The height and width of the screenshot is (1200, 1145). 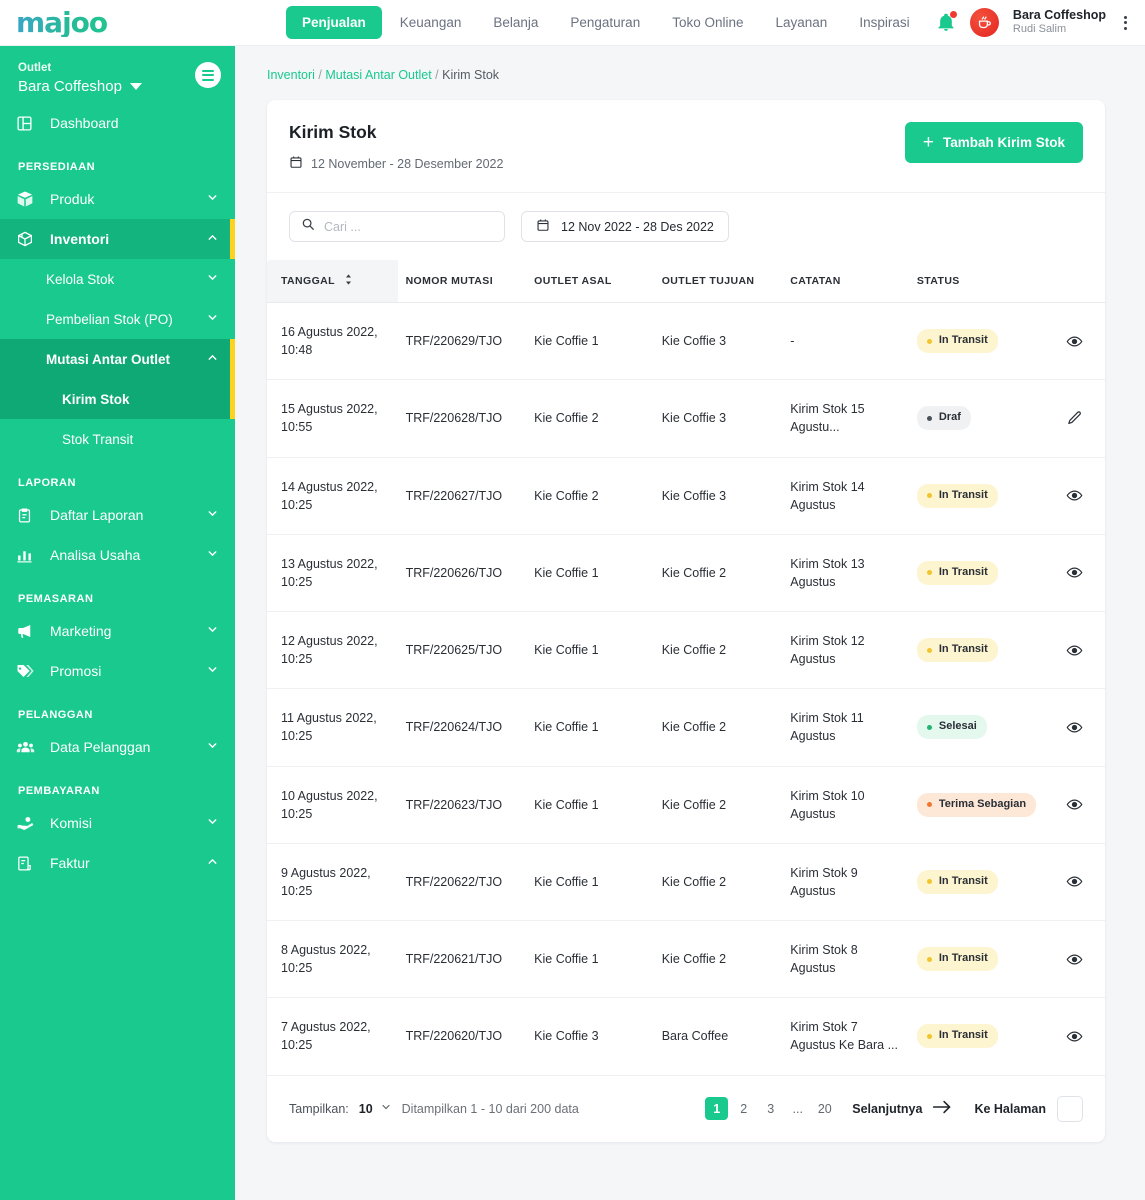 I want to click on sidebar-item-analisa-usaha: Analisa Usaha, so click(x=117, y=555).